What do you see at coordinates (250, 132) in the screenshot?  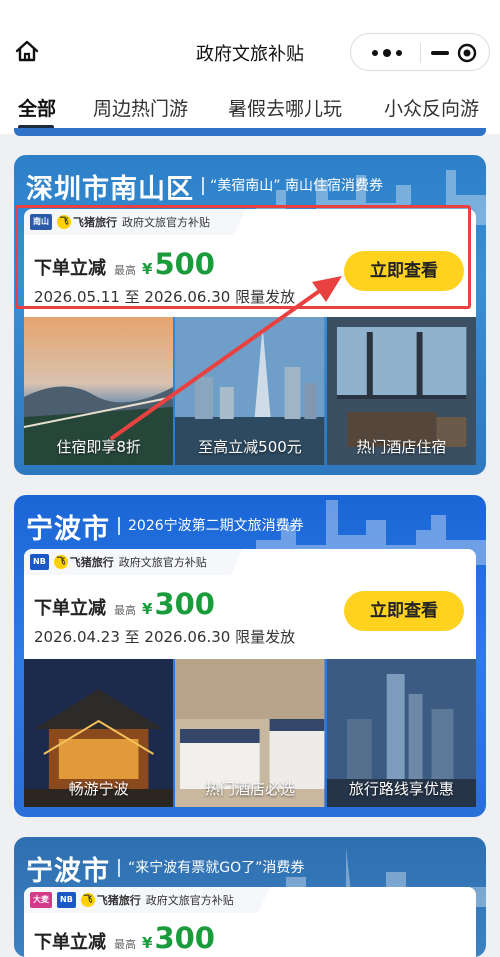 I see `previous-card-edge` at bounding box center [250, 132].